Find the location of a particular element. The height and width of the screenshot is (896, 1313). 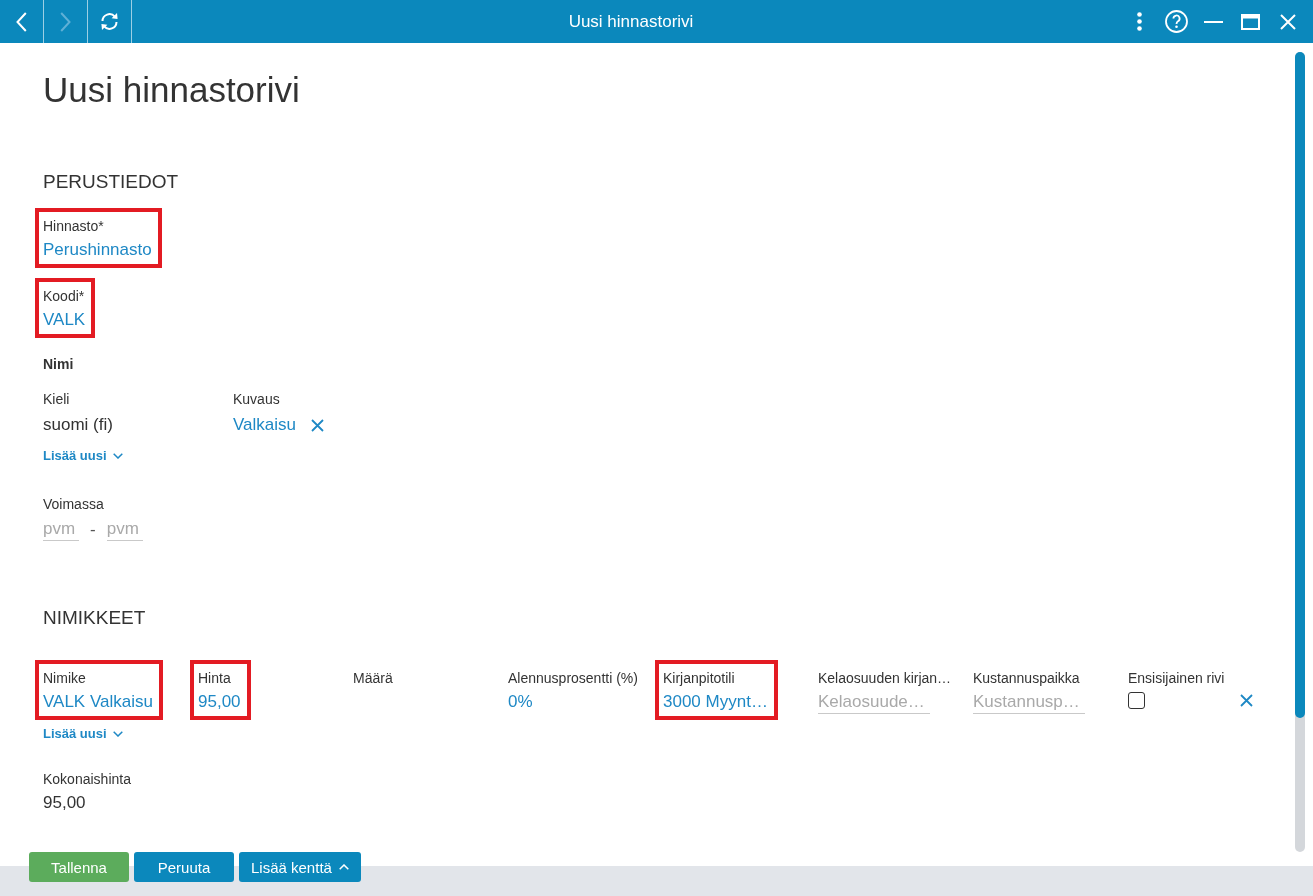

field-value: 0% is located at coordinates (520, 702).